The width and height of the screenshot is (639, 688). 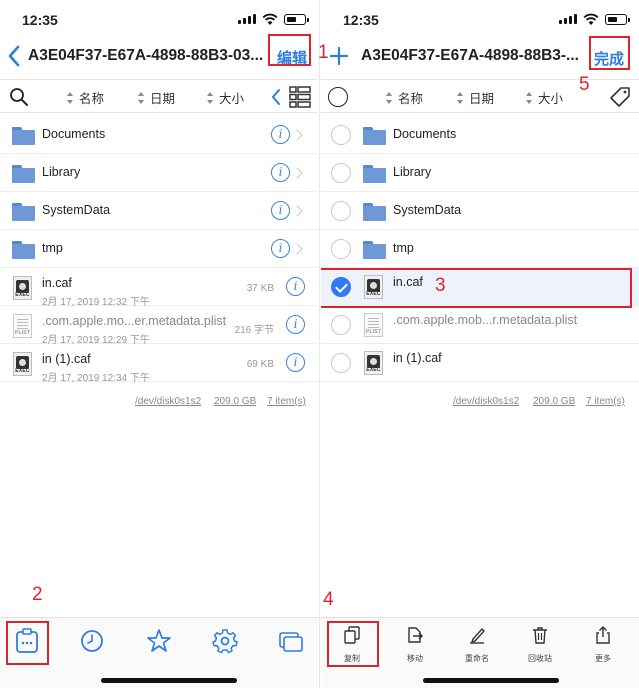 What do you see at coordinates (338, 97) in the screenshot?
I see `select-all-circle` at bounding box center [338, 97].